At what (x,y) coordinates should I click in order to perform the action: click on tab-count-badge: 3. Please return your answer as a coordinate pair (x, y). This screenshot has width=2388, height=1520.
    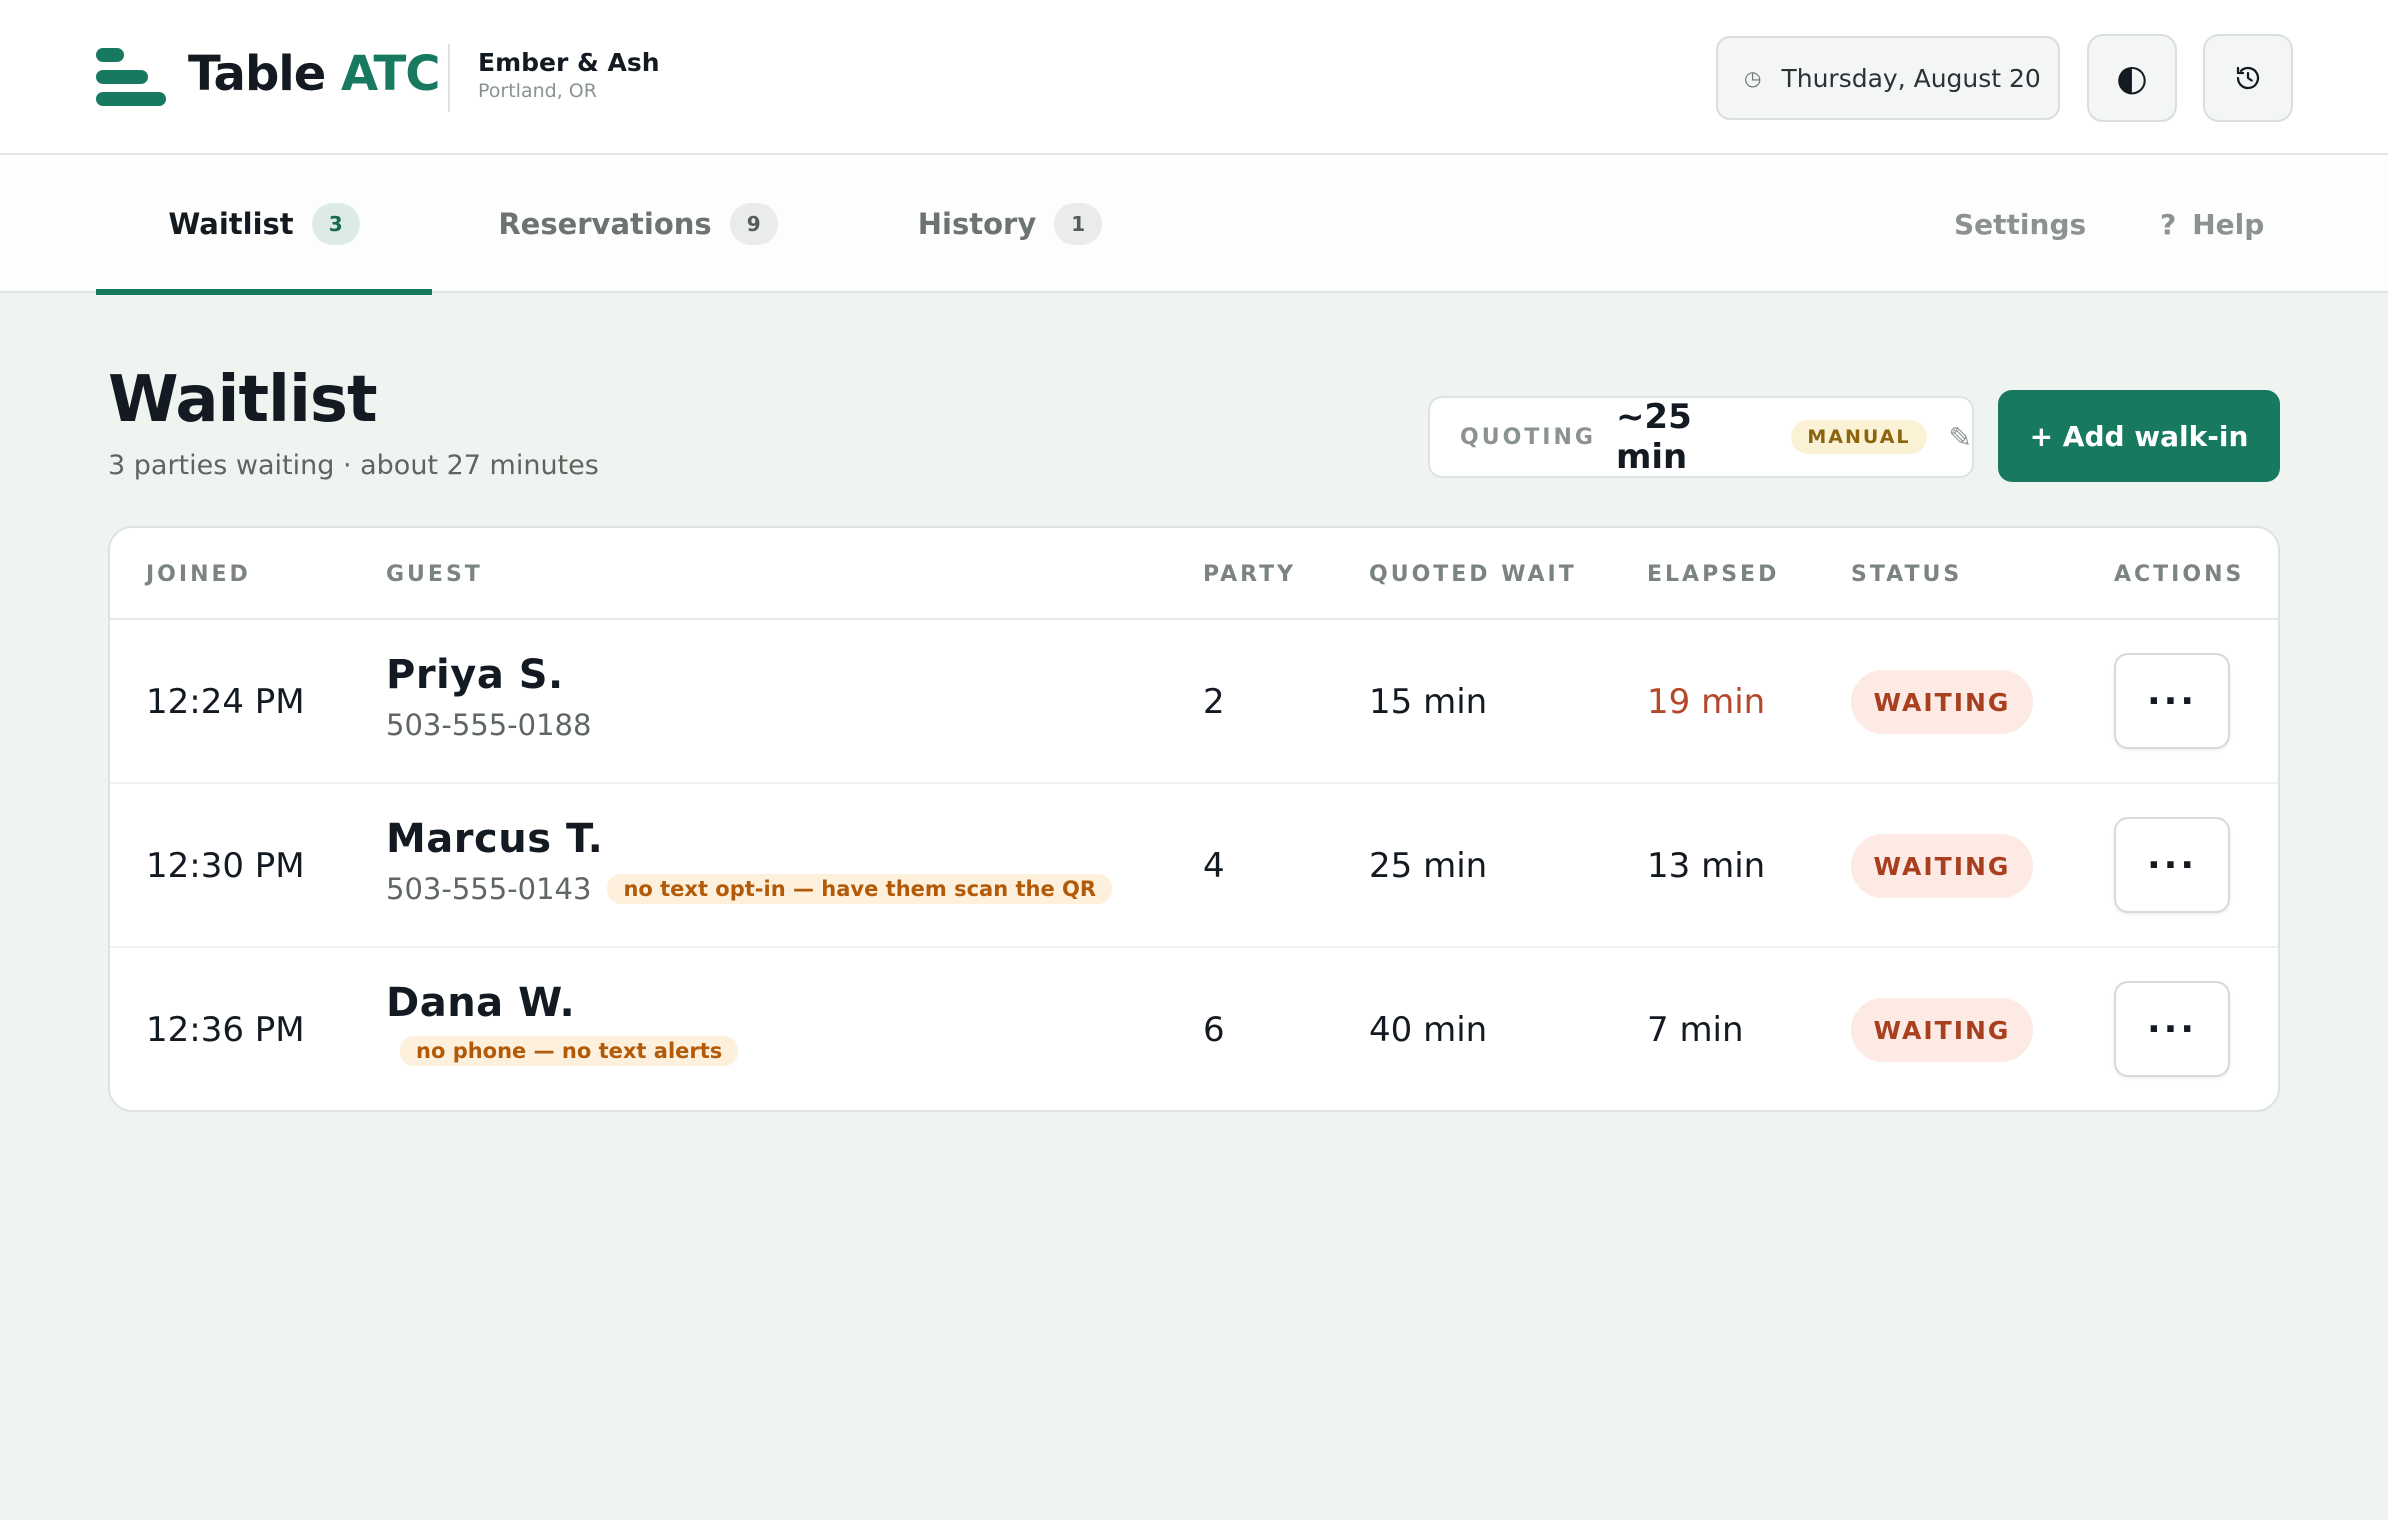
    Looking at the image, I should click on (335, 224).